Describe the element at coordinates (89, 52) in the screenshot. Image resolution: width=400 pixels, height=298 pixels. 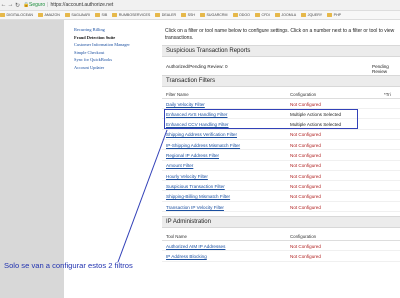
I see `sidebar-item: Simple Checkout` at that location.